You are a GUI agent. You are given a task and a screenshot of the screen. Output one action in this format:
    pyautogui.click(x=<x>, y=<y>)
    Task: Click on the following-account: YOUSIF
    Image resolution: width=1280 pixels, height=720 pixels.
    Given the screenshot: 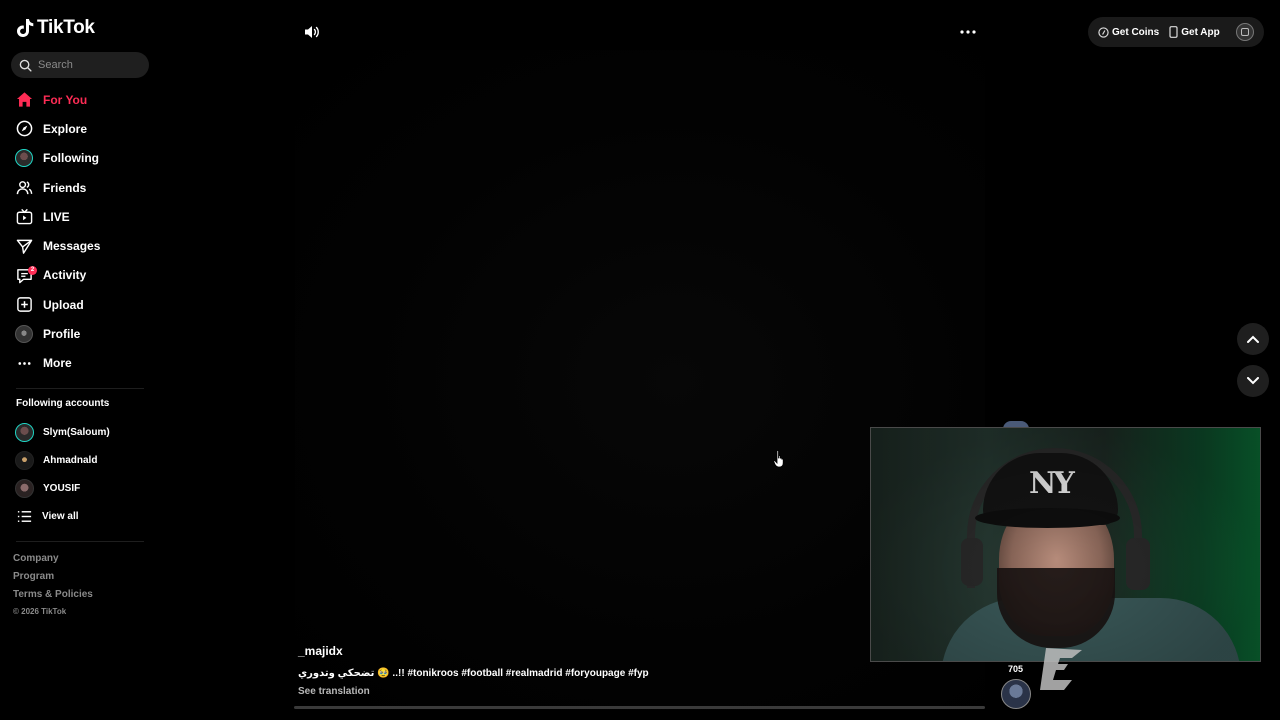 What is the action you would take?
    pyautogui.click(x=80, y=488)
    